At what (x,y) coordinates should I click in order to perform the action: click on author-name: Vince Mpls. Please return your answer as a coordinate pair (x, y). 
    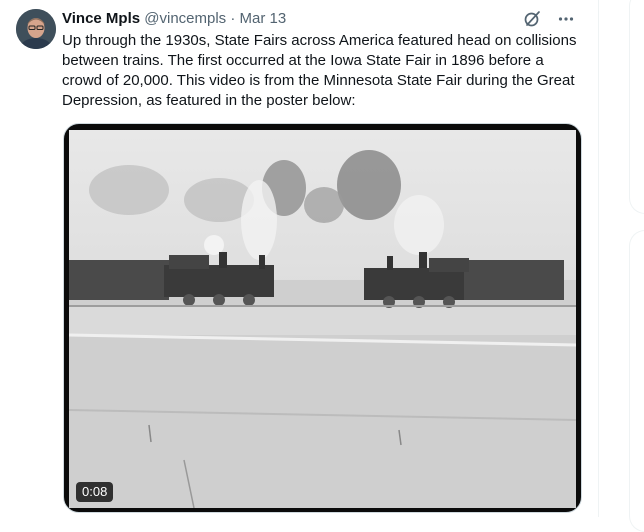
    Looking at the image, I should click on (101, 18).